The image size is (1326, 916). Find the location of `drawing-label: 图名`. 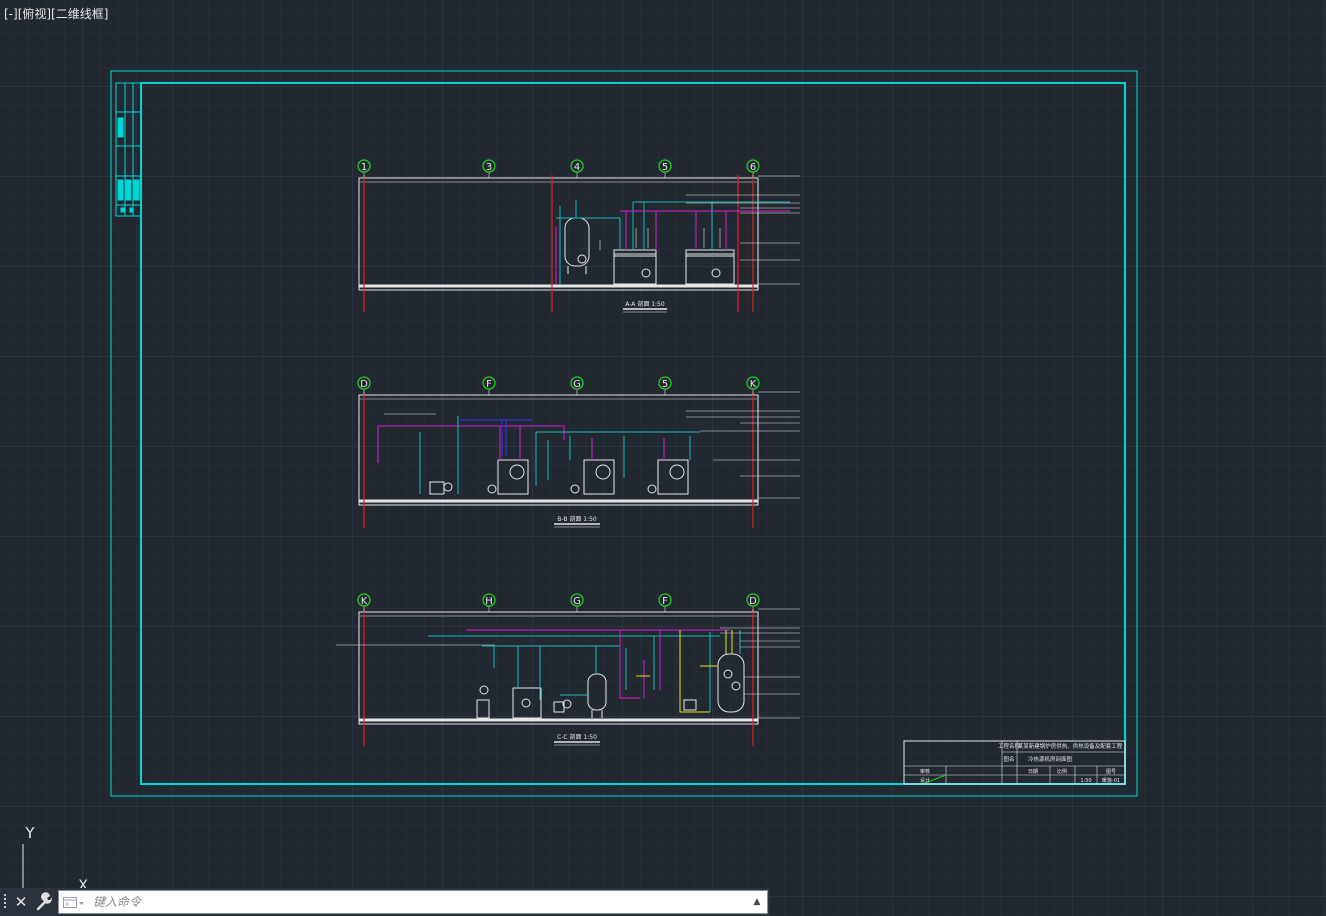

drawing-label: 图名 is located at coordinates (1008, 759).